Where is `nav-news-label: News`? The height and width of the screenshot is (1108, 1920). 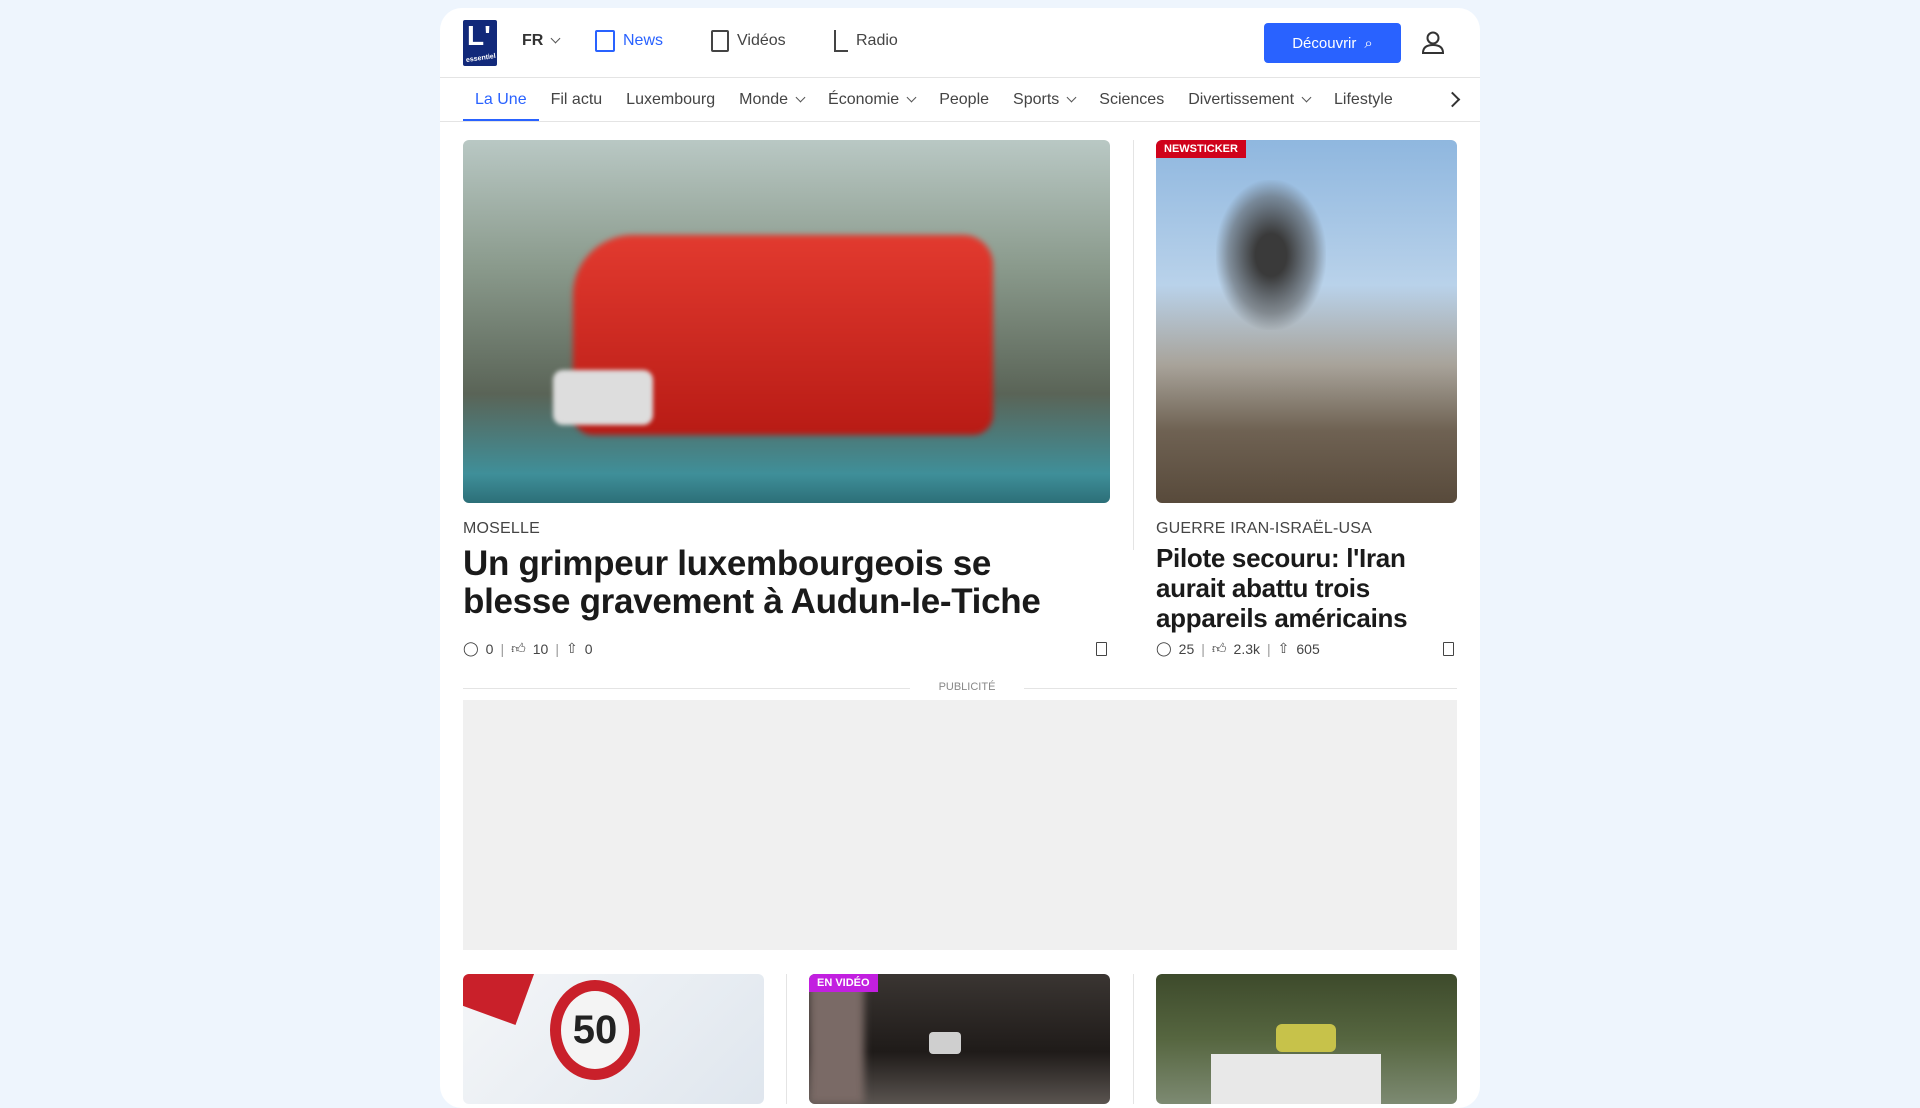 nav-news-label: News is located at coordinates (643, 40).